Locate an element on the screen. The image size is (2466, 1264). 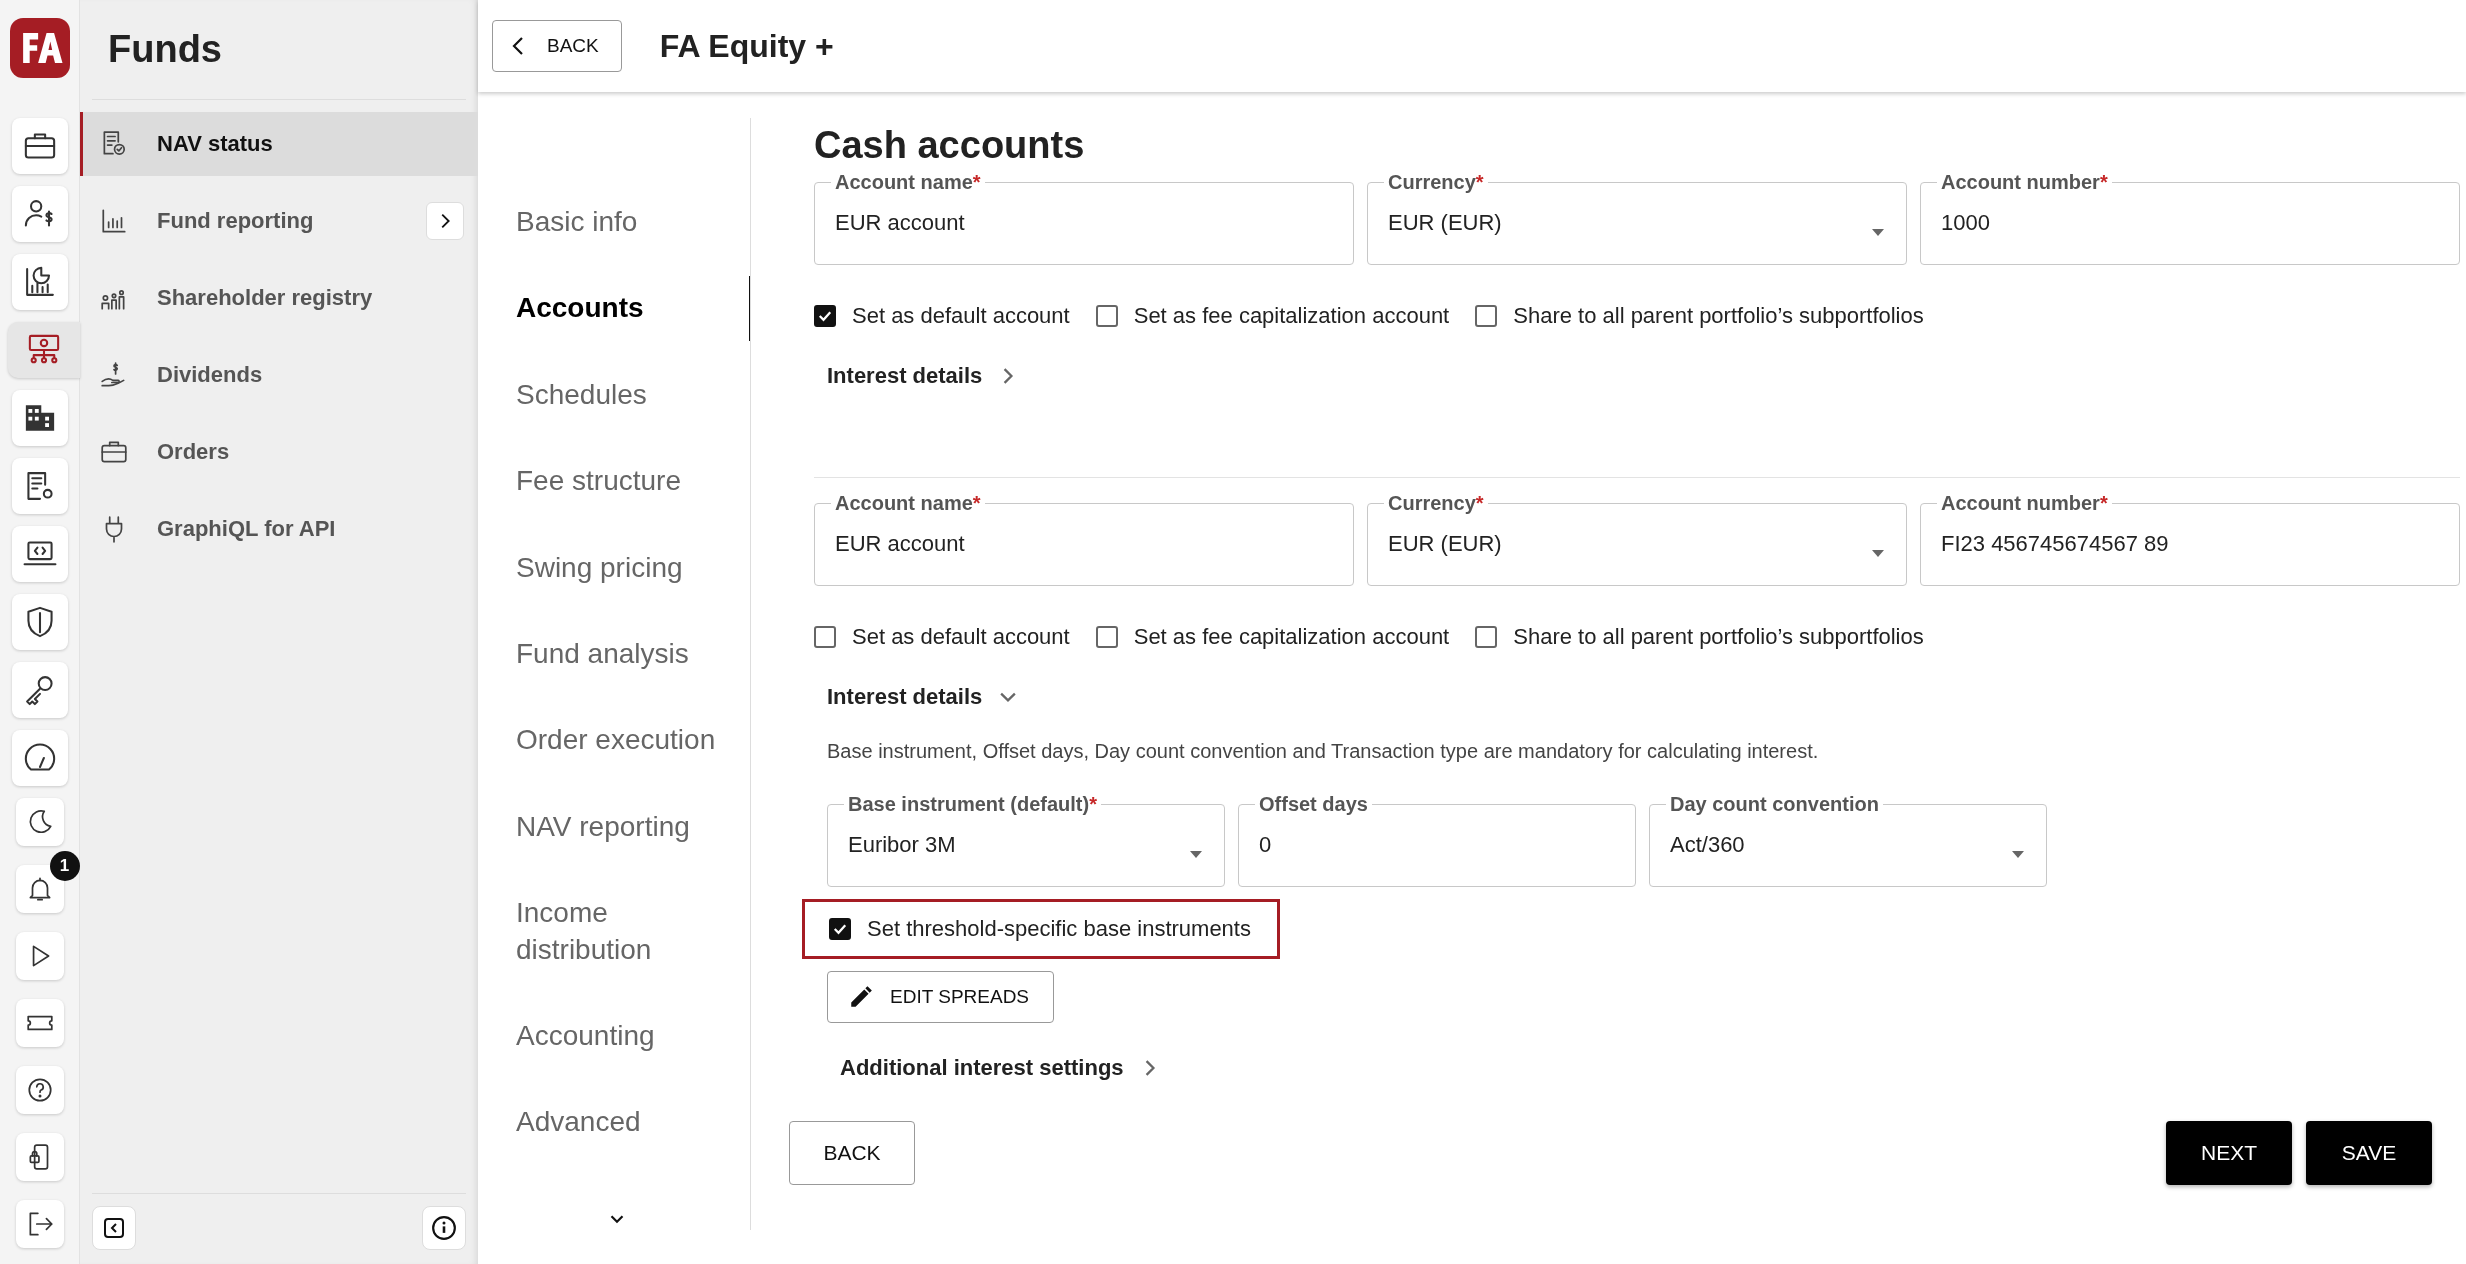
page-title: FA Equity + is located at coordinates (746, 46).